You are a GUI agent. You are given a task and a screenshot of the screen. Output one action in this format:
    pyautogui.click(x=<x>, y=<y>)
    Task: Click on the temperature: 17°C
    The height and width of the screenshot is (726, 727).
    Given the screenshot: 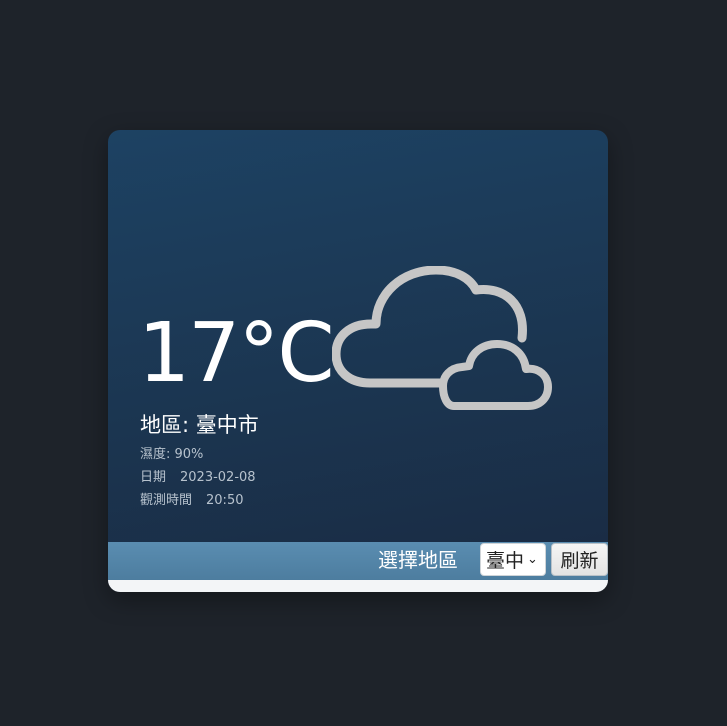 What is the action you would take?
    pyautogui.click(x=236, y=353)
    